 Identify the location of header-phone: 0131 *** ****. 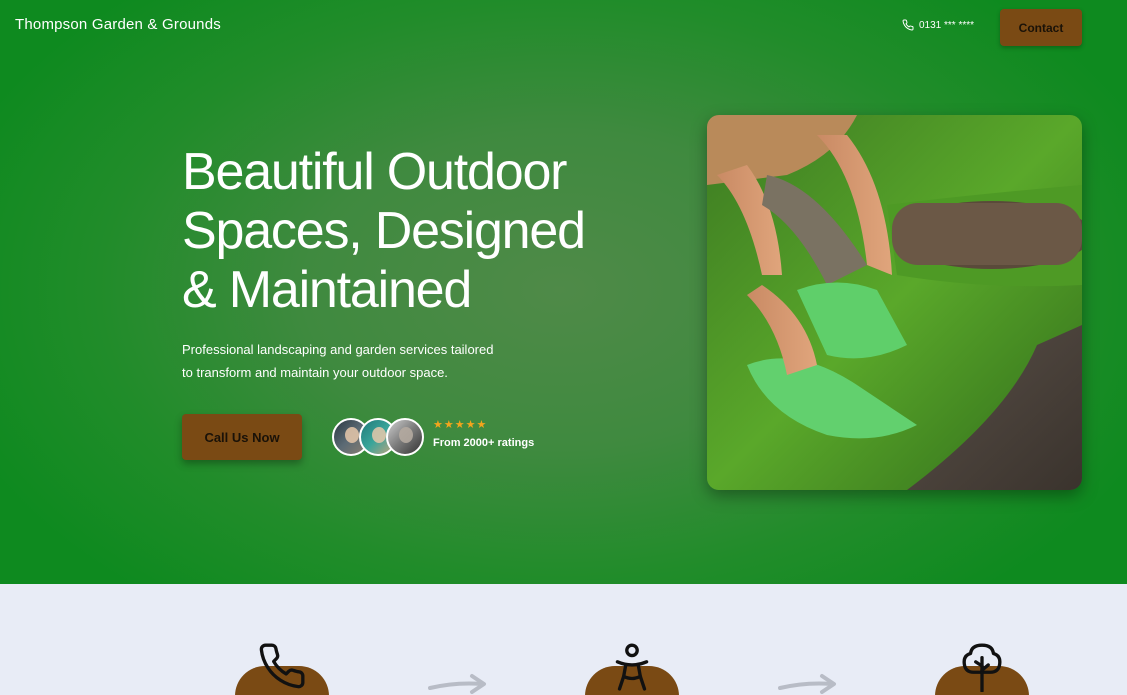
(938, 25).